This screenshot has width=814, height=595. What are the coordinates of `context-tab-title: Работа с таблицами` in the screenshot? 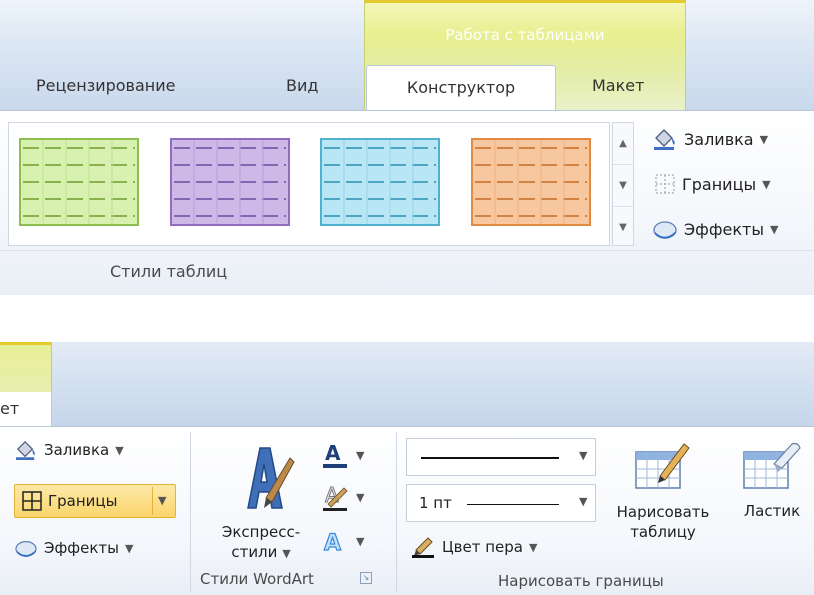 It's located at (525, 35).